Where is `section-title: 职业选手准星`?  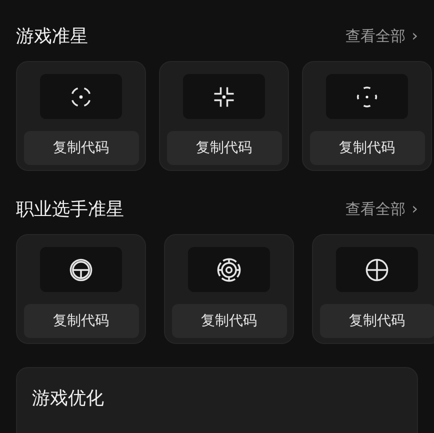 section-title: 职业选手准星 is located at coordinates (70, 210).